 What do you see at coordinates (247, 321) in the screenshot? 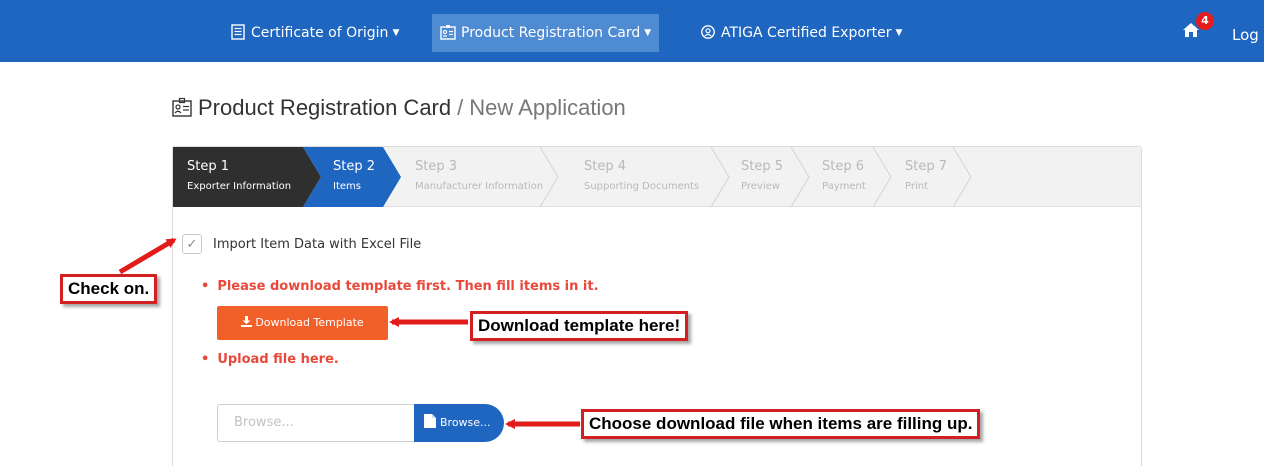
I see `download-icon` at bounding box center [247, 321].